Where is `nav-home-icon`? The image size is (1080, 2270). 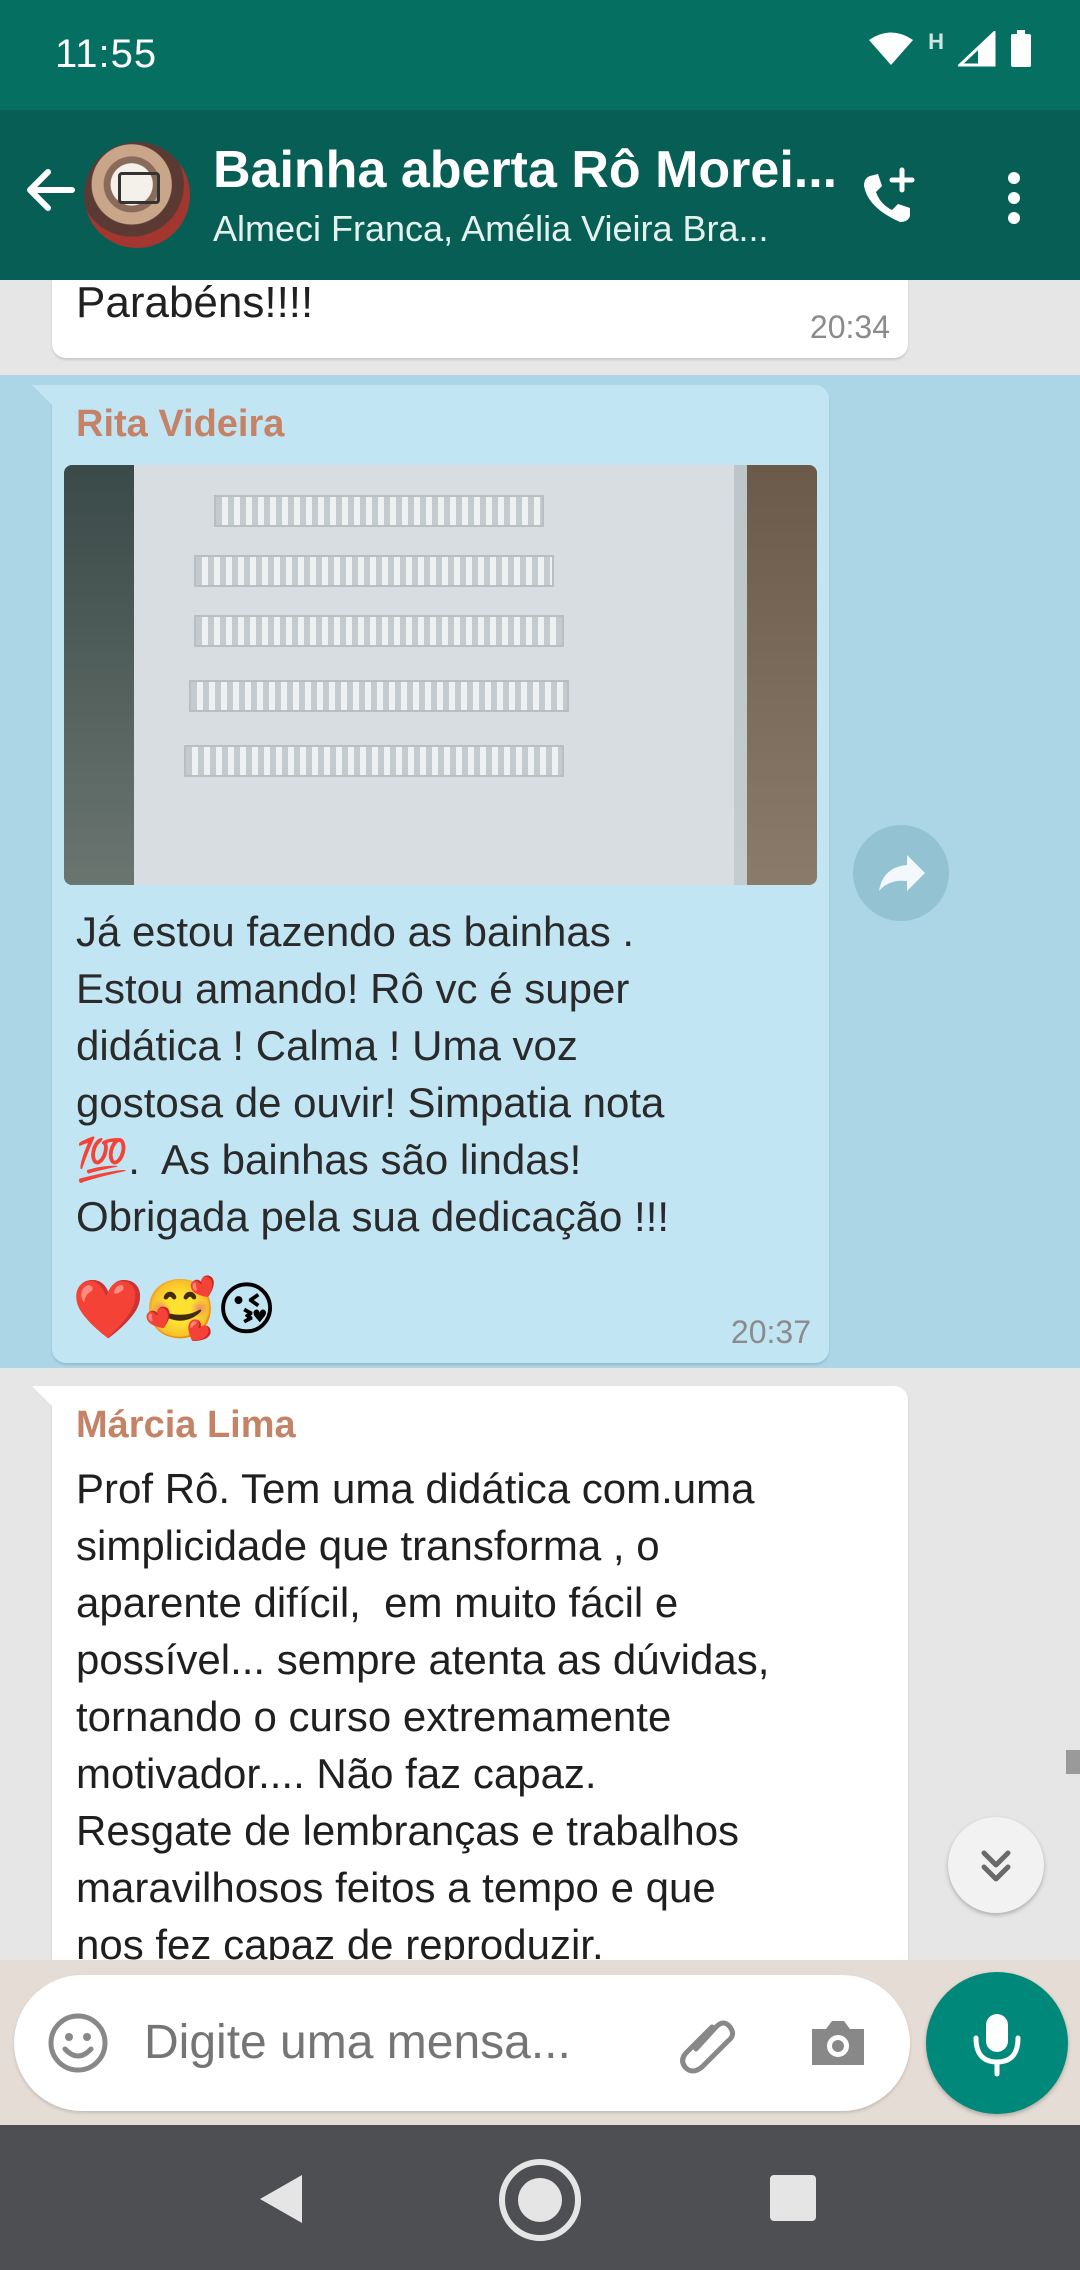 nav-home-icon is located at coordinates (540, 2200).